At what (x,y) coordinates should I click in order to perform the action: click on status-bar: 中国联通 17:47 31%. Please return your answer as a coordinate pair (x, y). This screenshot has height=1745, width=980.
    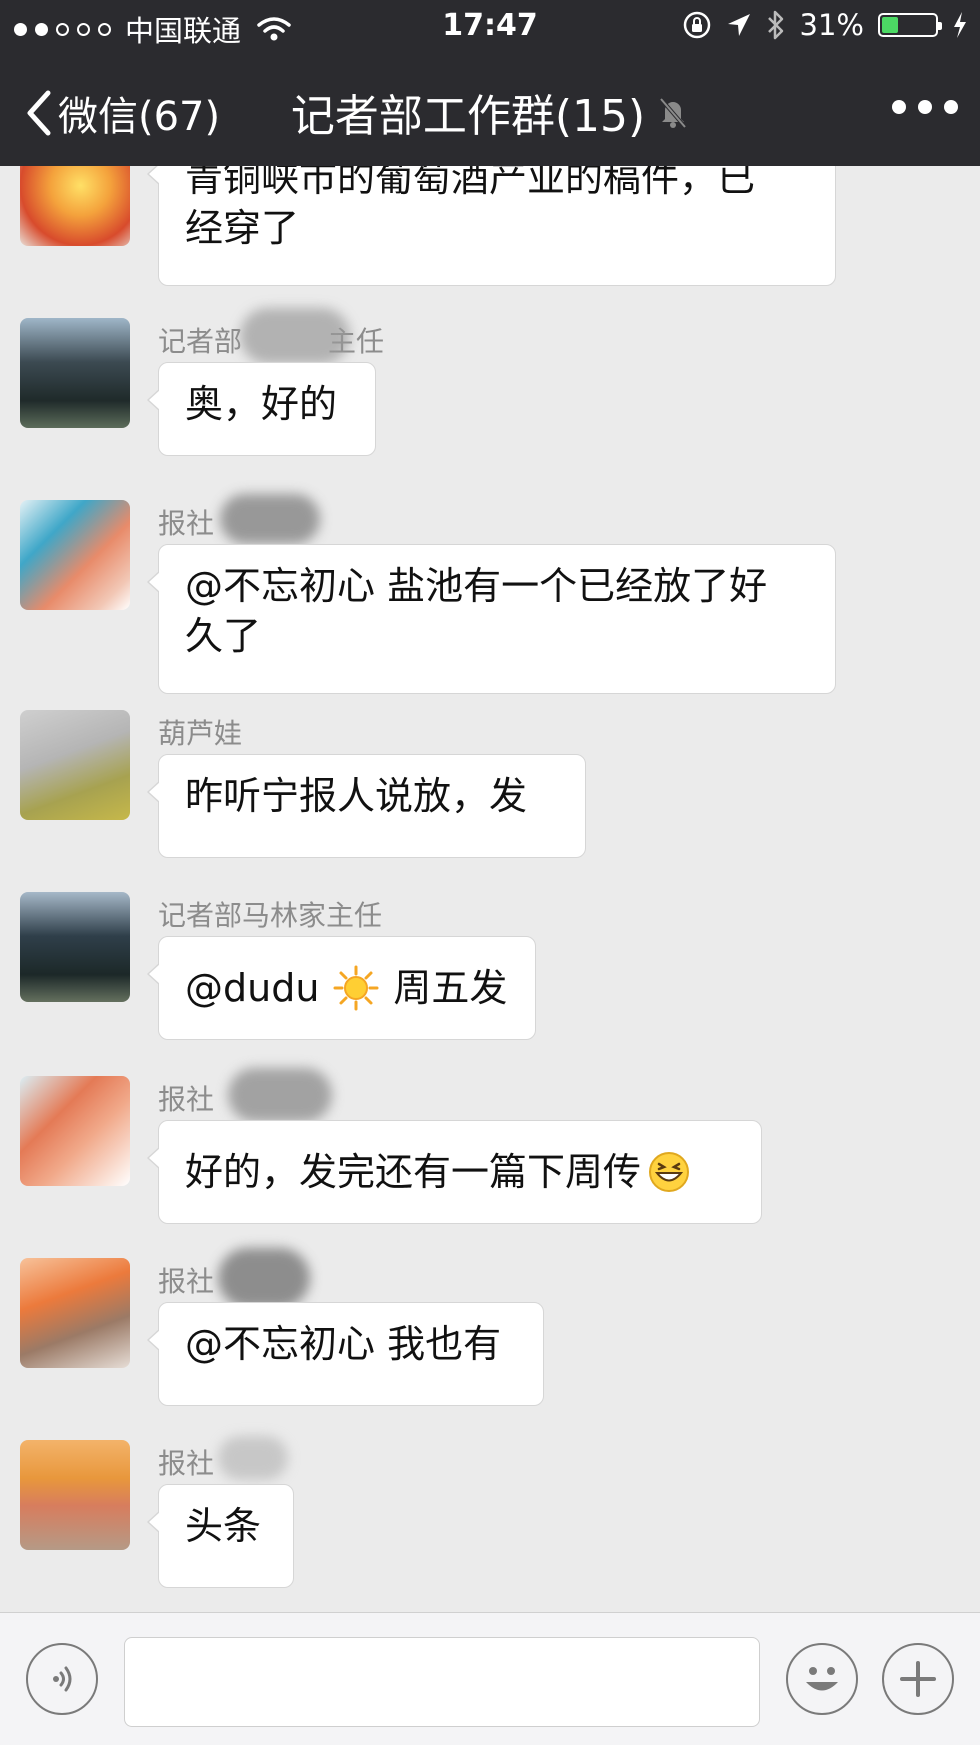
    Looking at the image, I should click on (490, 28).